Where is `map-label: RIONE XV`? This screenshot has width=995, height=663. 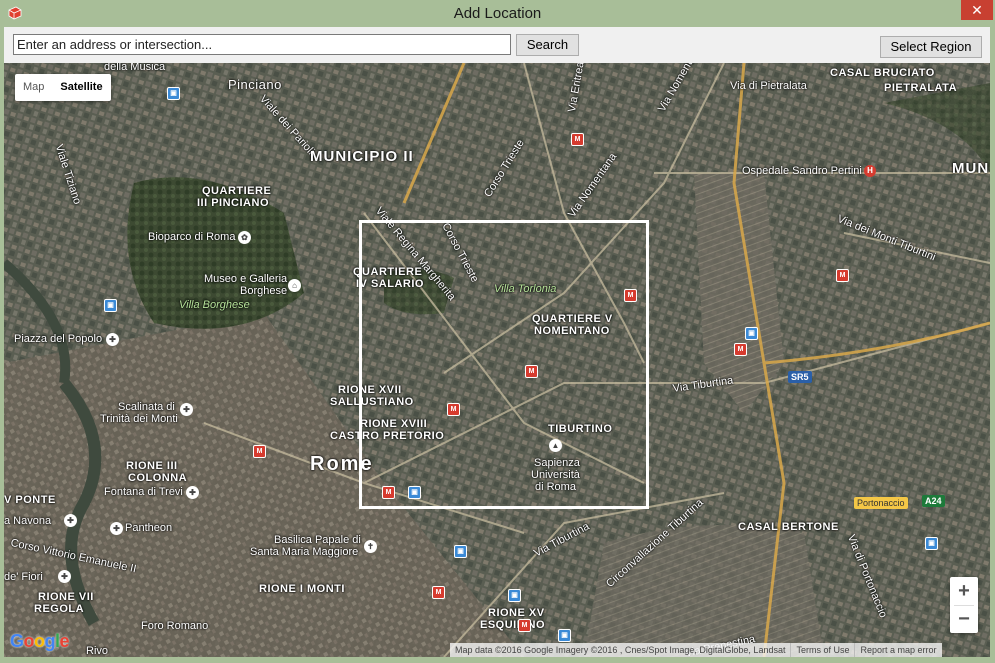
map-label: RIONE XV is located at coordinates (516, 613).